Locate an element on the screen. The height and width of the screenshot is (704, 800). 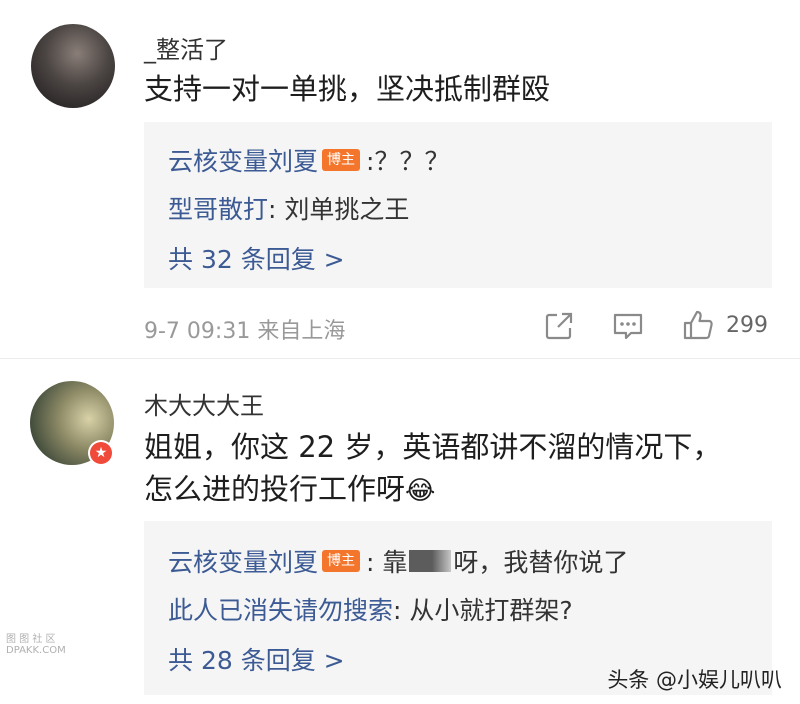
reply-item: 云核变量刘夏 博主 : 靠 呀，我替你说了 is located at coordinates (398, 561).